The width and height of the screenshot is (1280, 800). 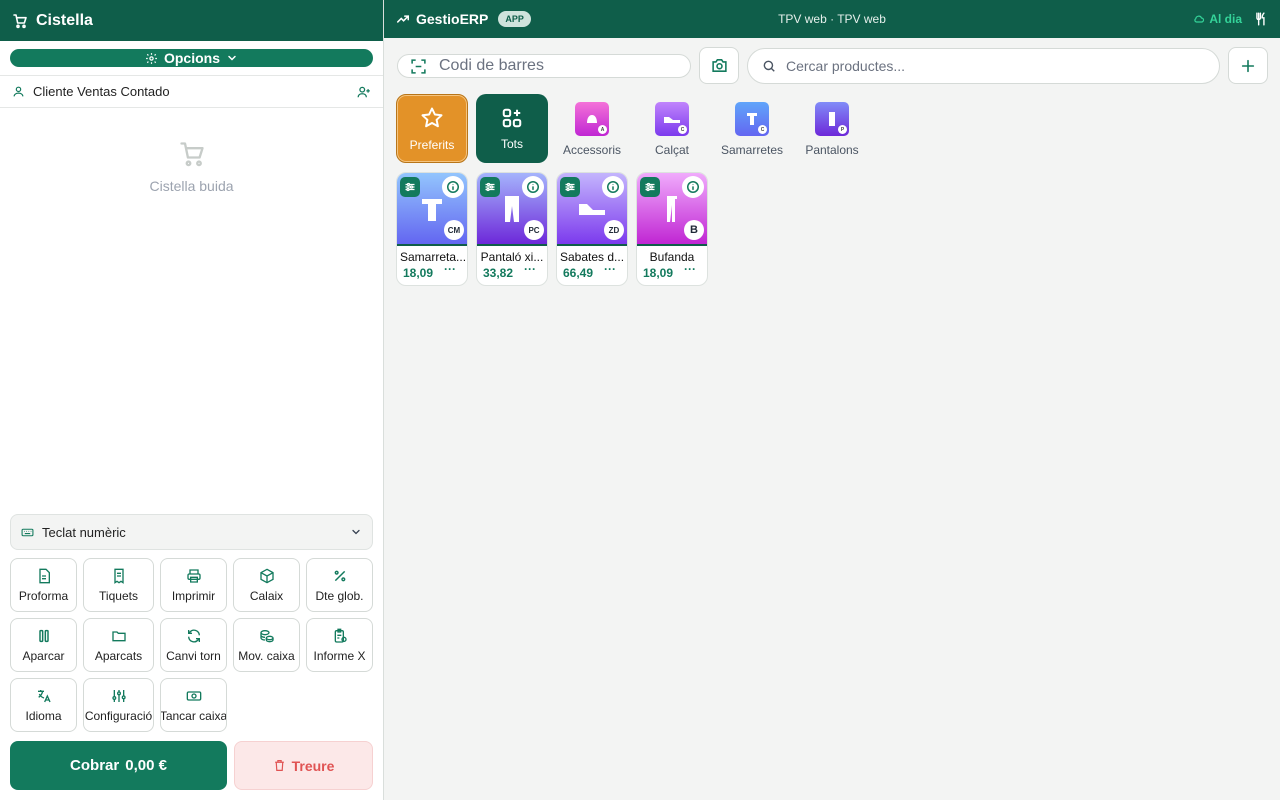 What do you see at coordinates (194, 636) in the screenshot?
I see `refresh-icon` at bounding box center [194, 636].